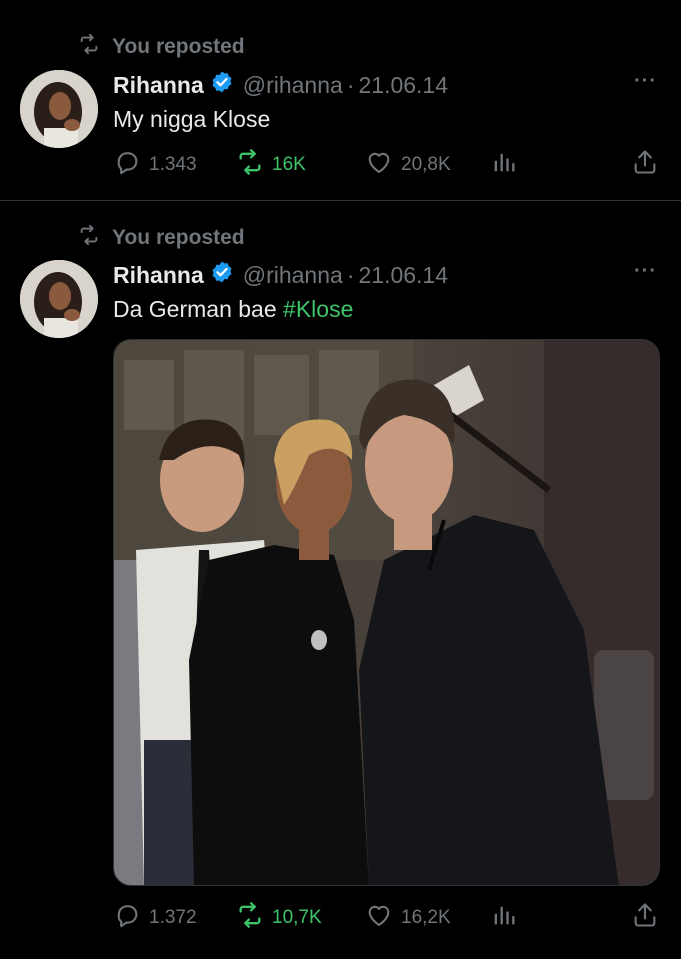 The height and width of the screenshot is (959, 681). I want to click on reply-button: 1.343, so click(155, 165).